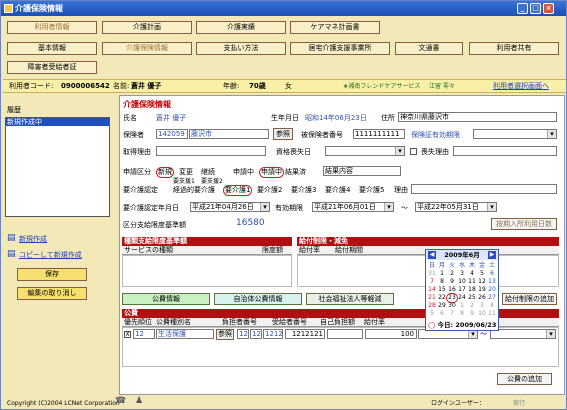  What do you see at coordinates (166, 299) in the screenshot?
I see `tab-public-expense: 公費情報` at bounding box center [166, 299].